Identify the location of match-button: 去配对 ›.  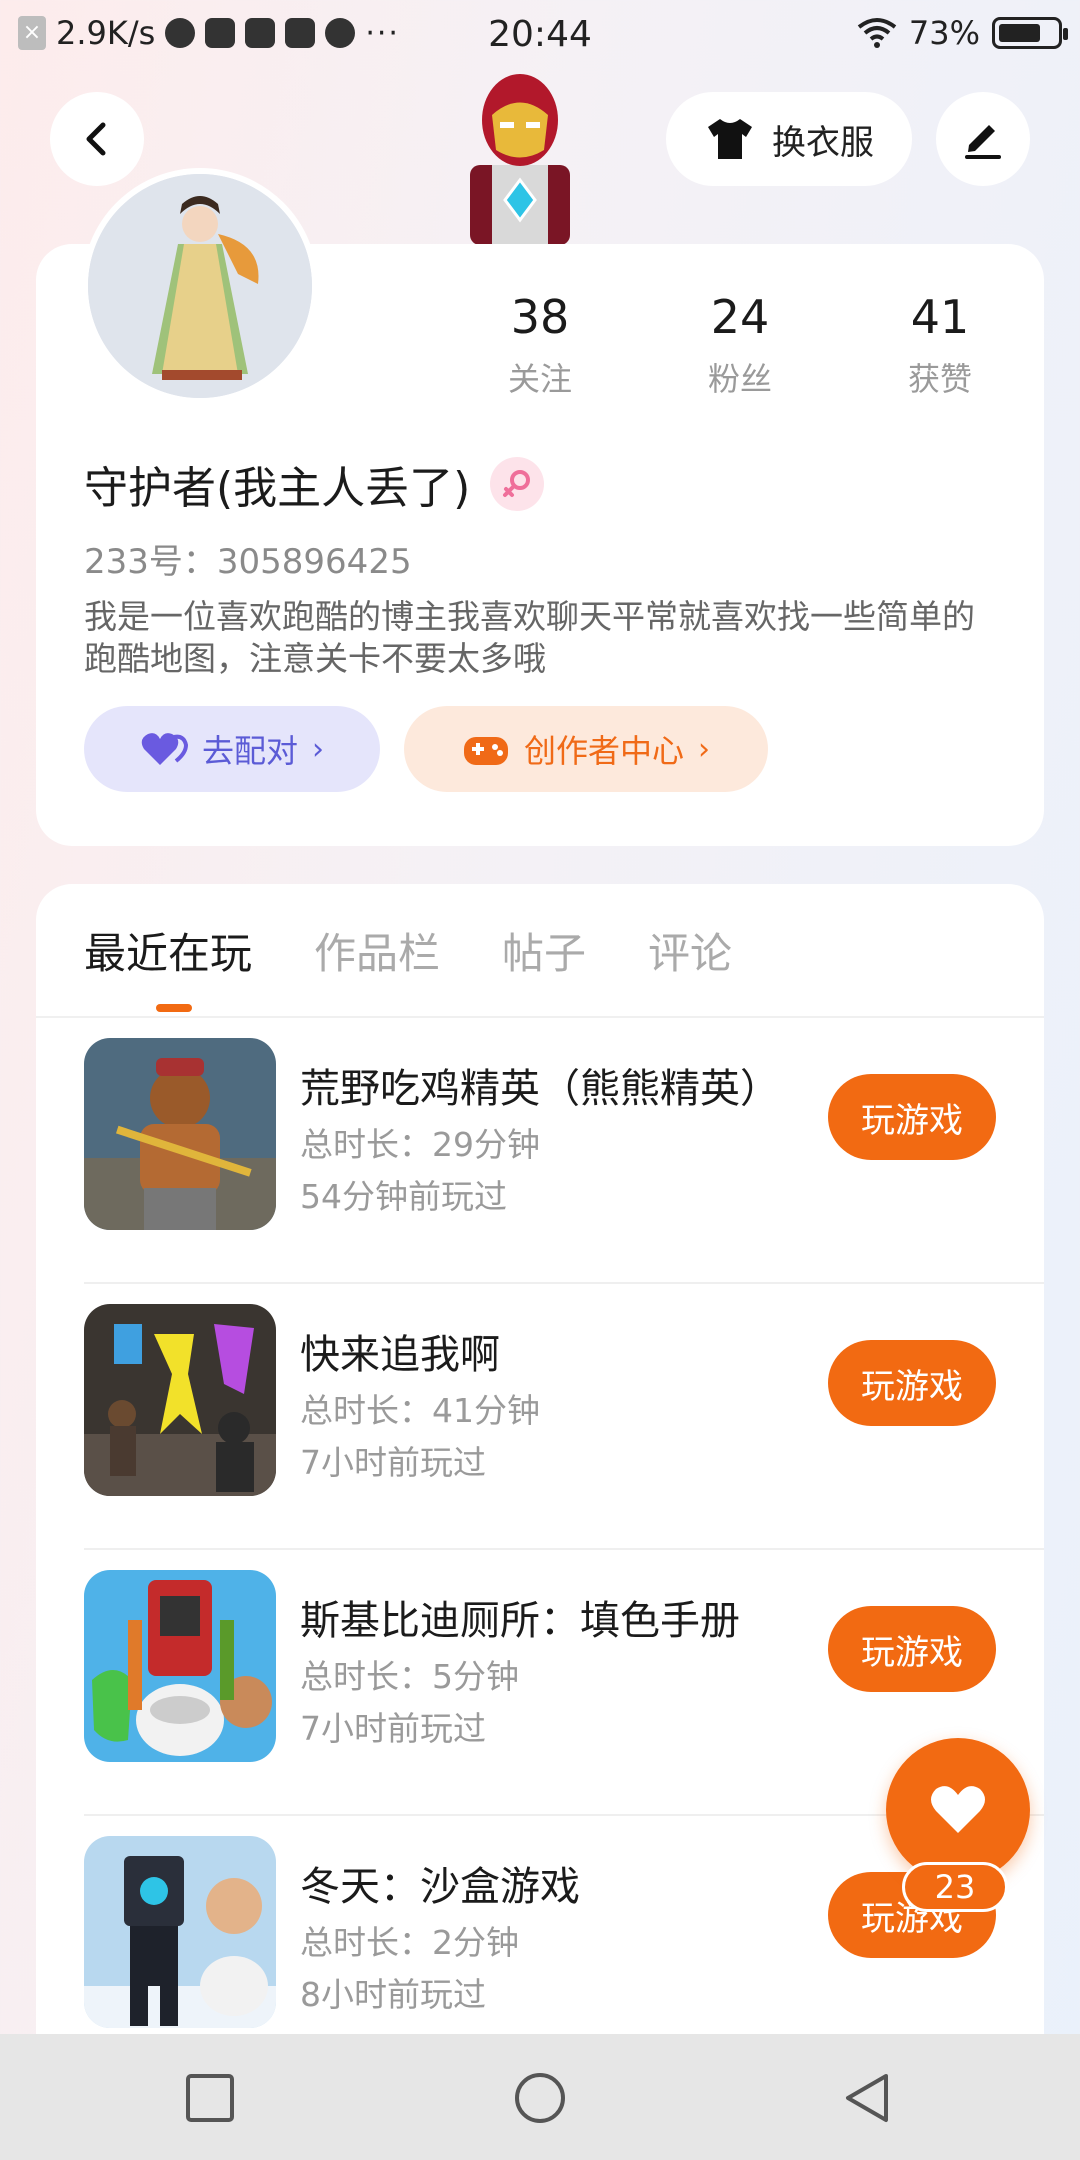
(232, 749).